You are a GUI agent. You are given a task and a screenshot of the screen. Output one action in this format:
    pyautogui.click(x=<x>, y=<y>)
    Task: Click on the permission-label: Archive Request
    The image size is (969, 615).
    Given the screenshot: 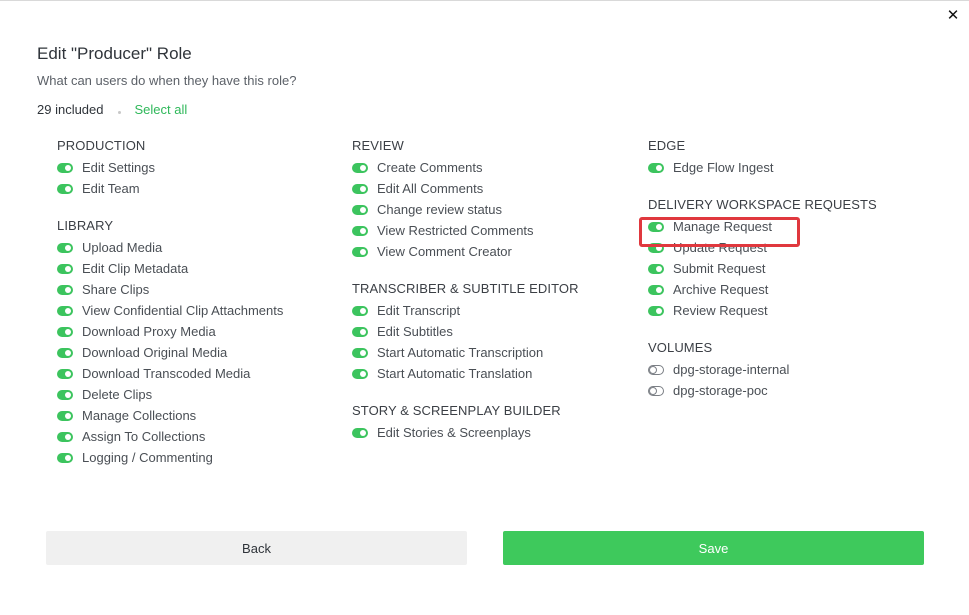 What is the action you would take?
    pyautogui.click(x=721, y=289)
    